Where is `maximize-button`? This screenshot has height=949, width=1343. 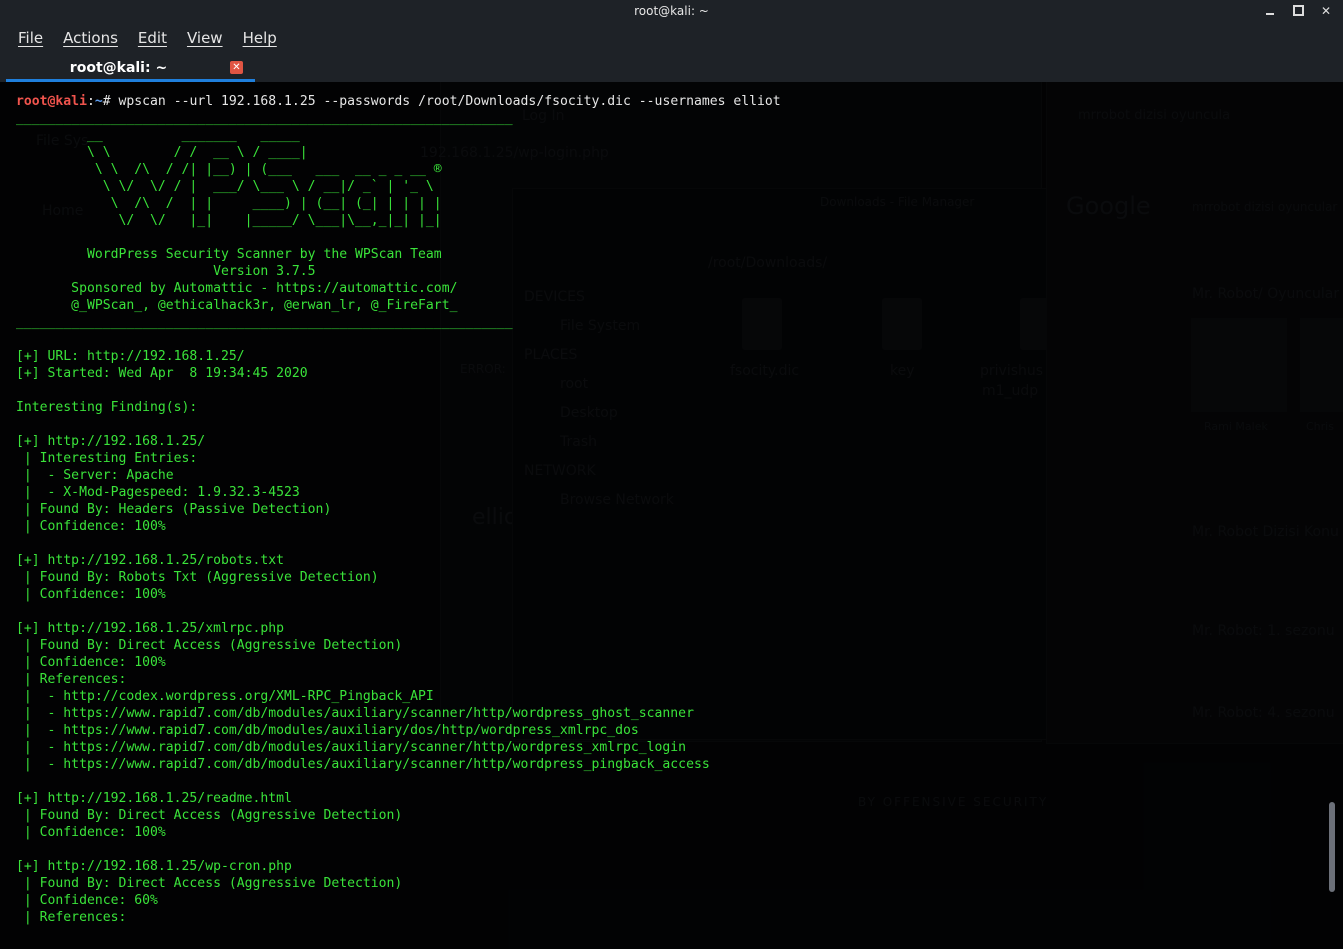
maximize-button is located at coordinates (1298, 11).